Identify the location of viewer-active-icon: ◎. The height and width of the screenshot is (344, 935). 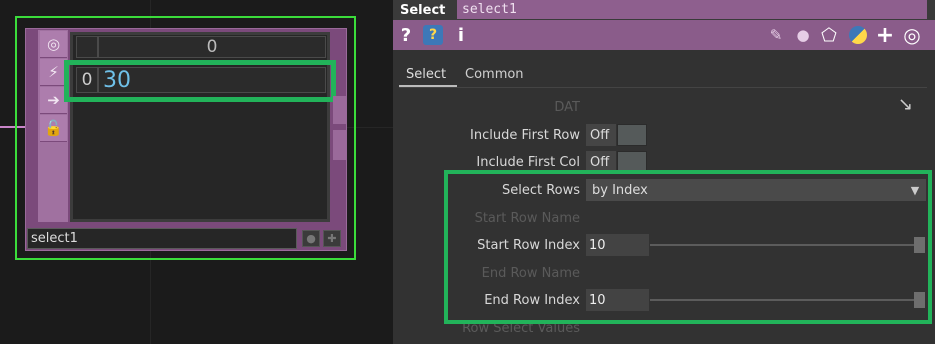
(53, 44).